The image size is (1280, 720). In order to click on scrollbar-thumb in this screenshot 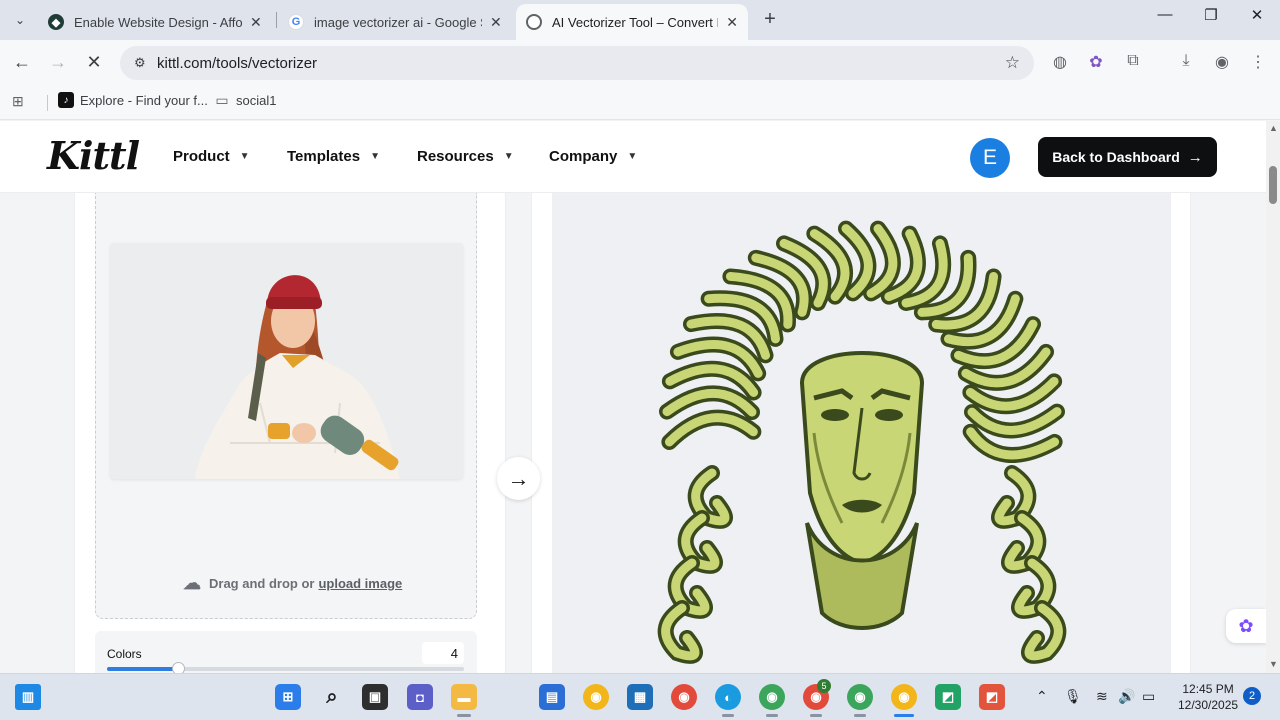, I will do `click(1273, 185)`.